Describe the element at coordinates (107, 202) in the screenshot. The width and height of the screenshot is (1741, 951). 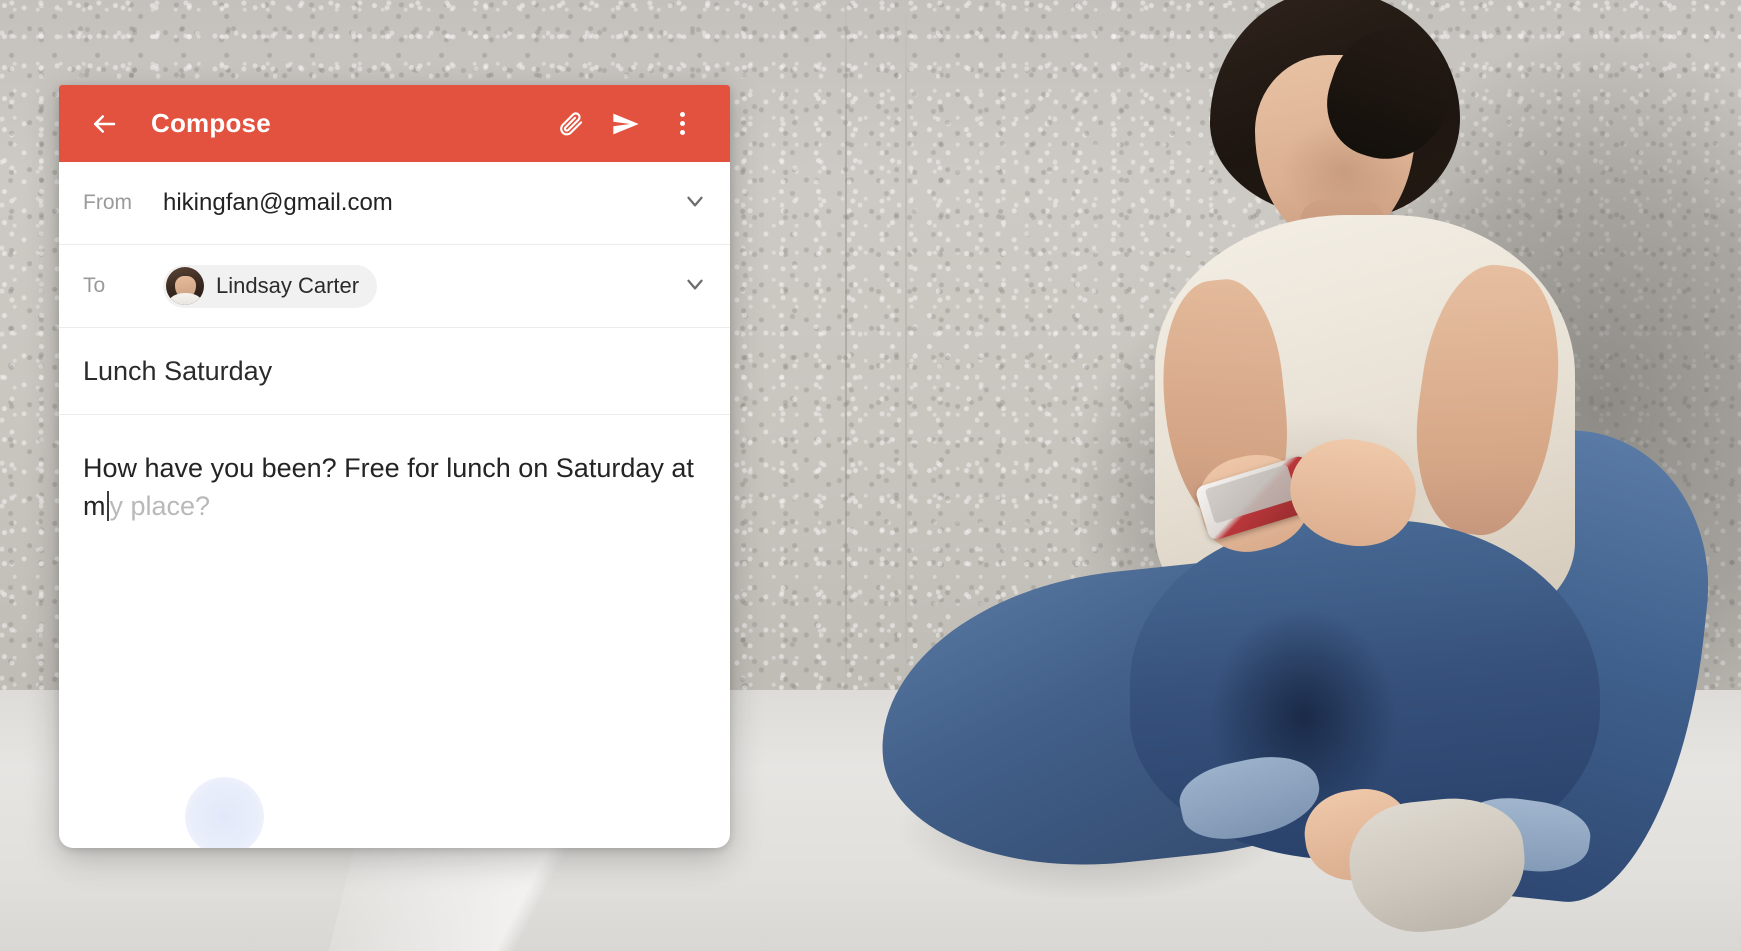
I see `from-label: From` at that location.